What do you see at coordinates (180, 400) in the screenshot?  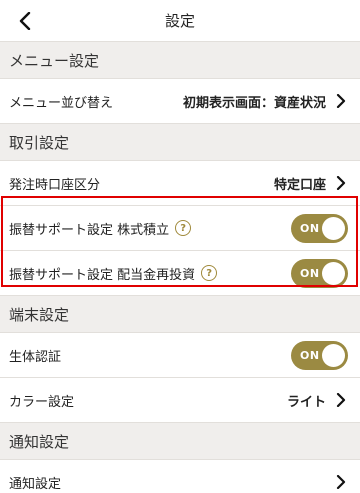 I see `color-setting-row: カラー設定 ライト` at bounding box center [180, 400].